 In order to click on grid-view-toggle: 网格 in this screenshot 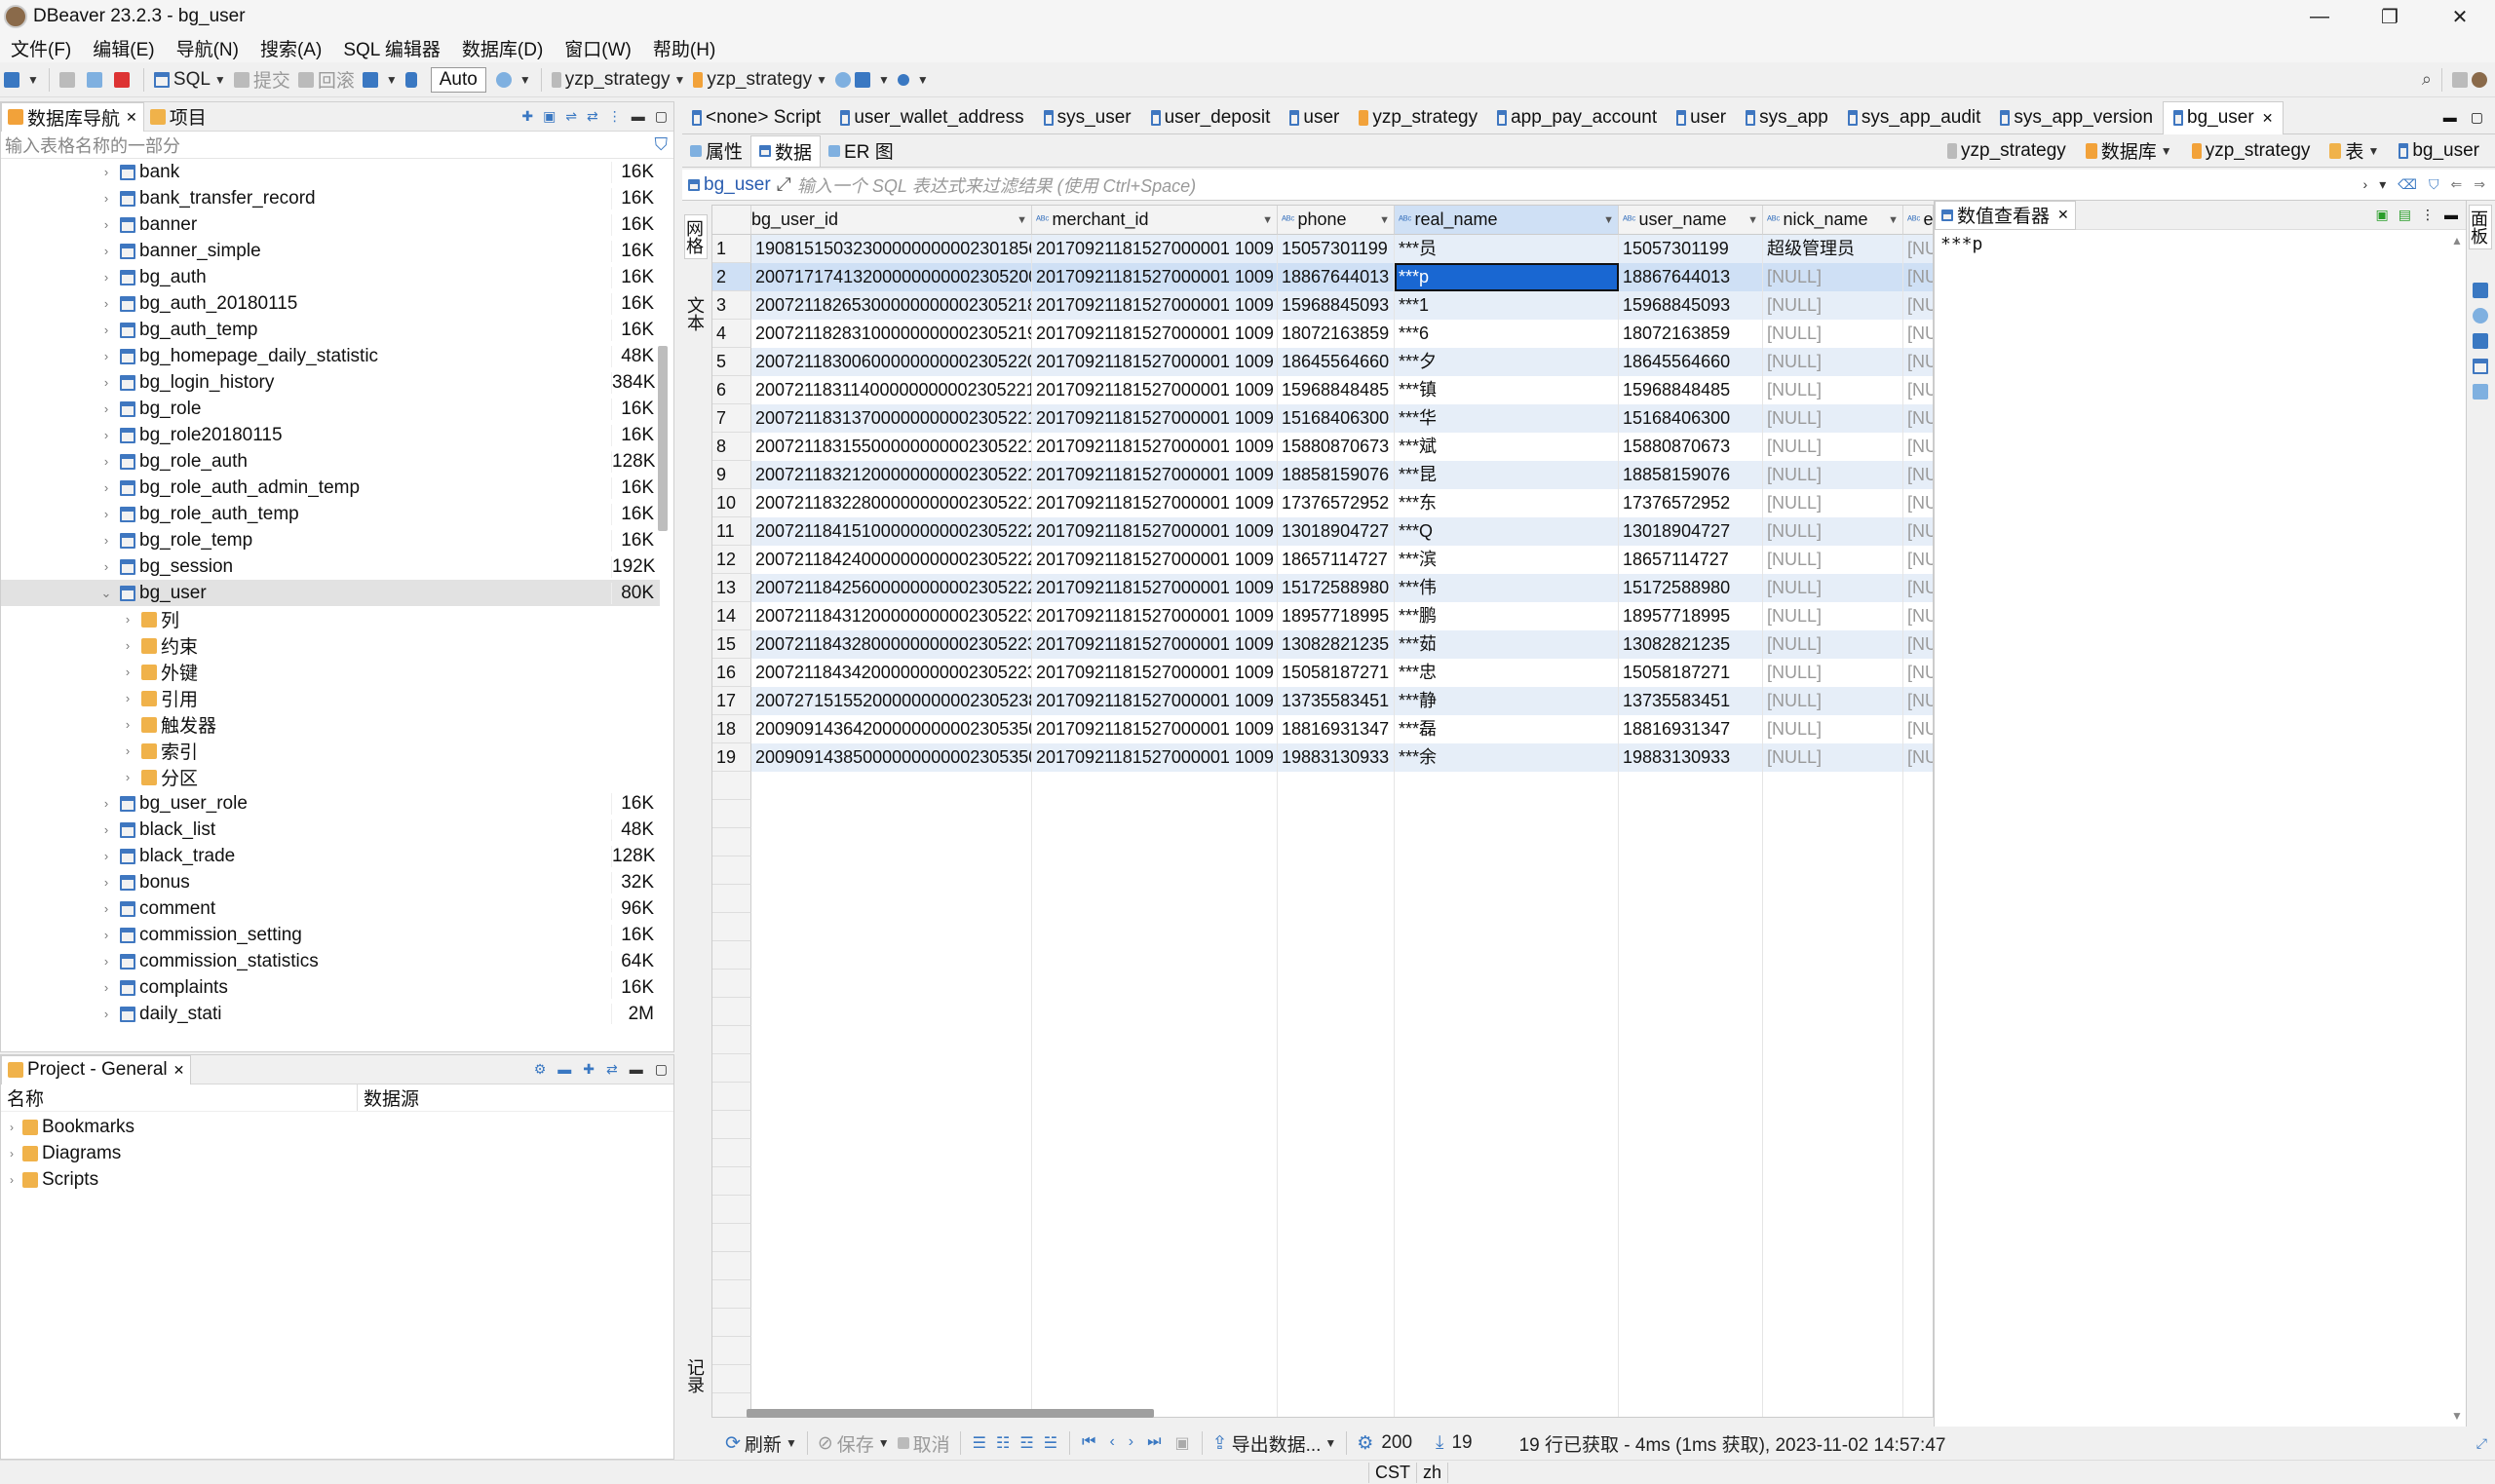, I will do `click(696, 236)`.